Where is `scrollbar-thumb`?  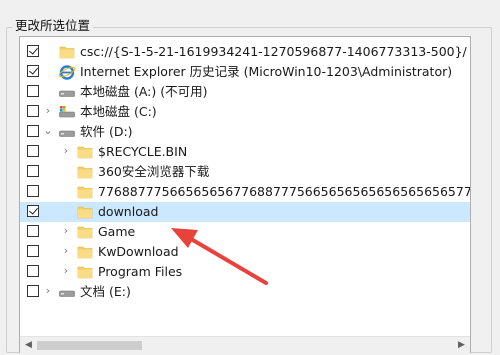
scrollbar-thumb is located at coordinates (89, 345).